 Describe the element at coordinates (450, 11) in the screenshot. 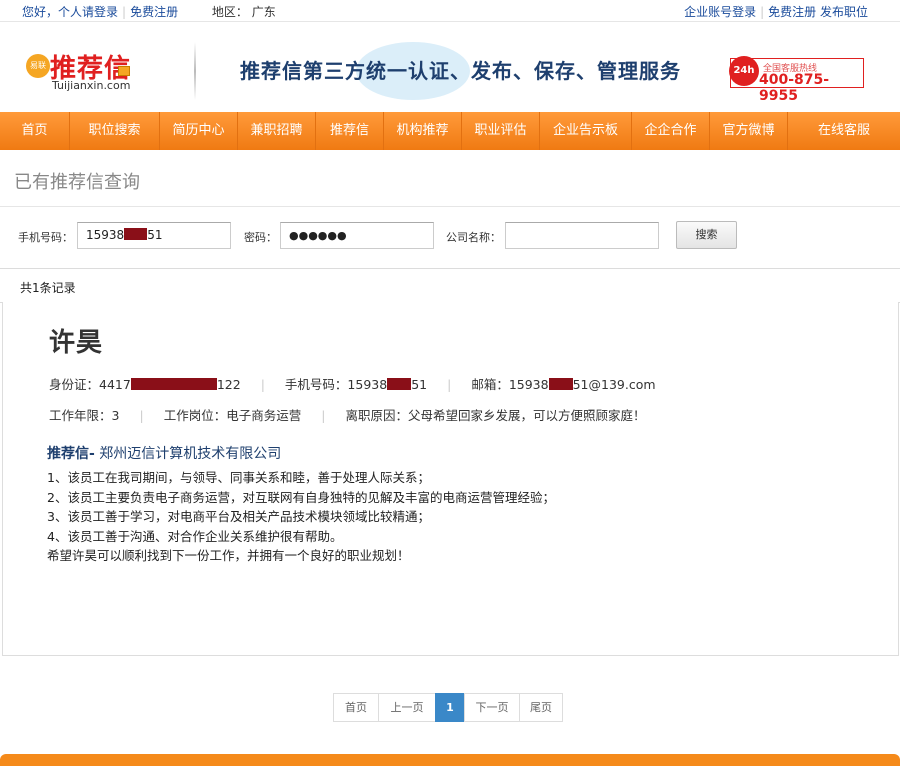

I see `top-utility-bar: 您好，个人请登录 | 免费注册 地区： 广东 企业账号登录 | 免费注册 发布职位` at that location.